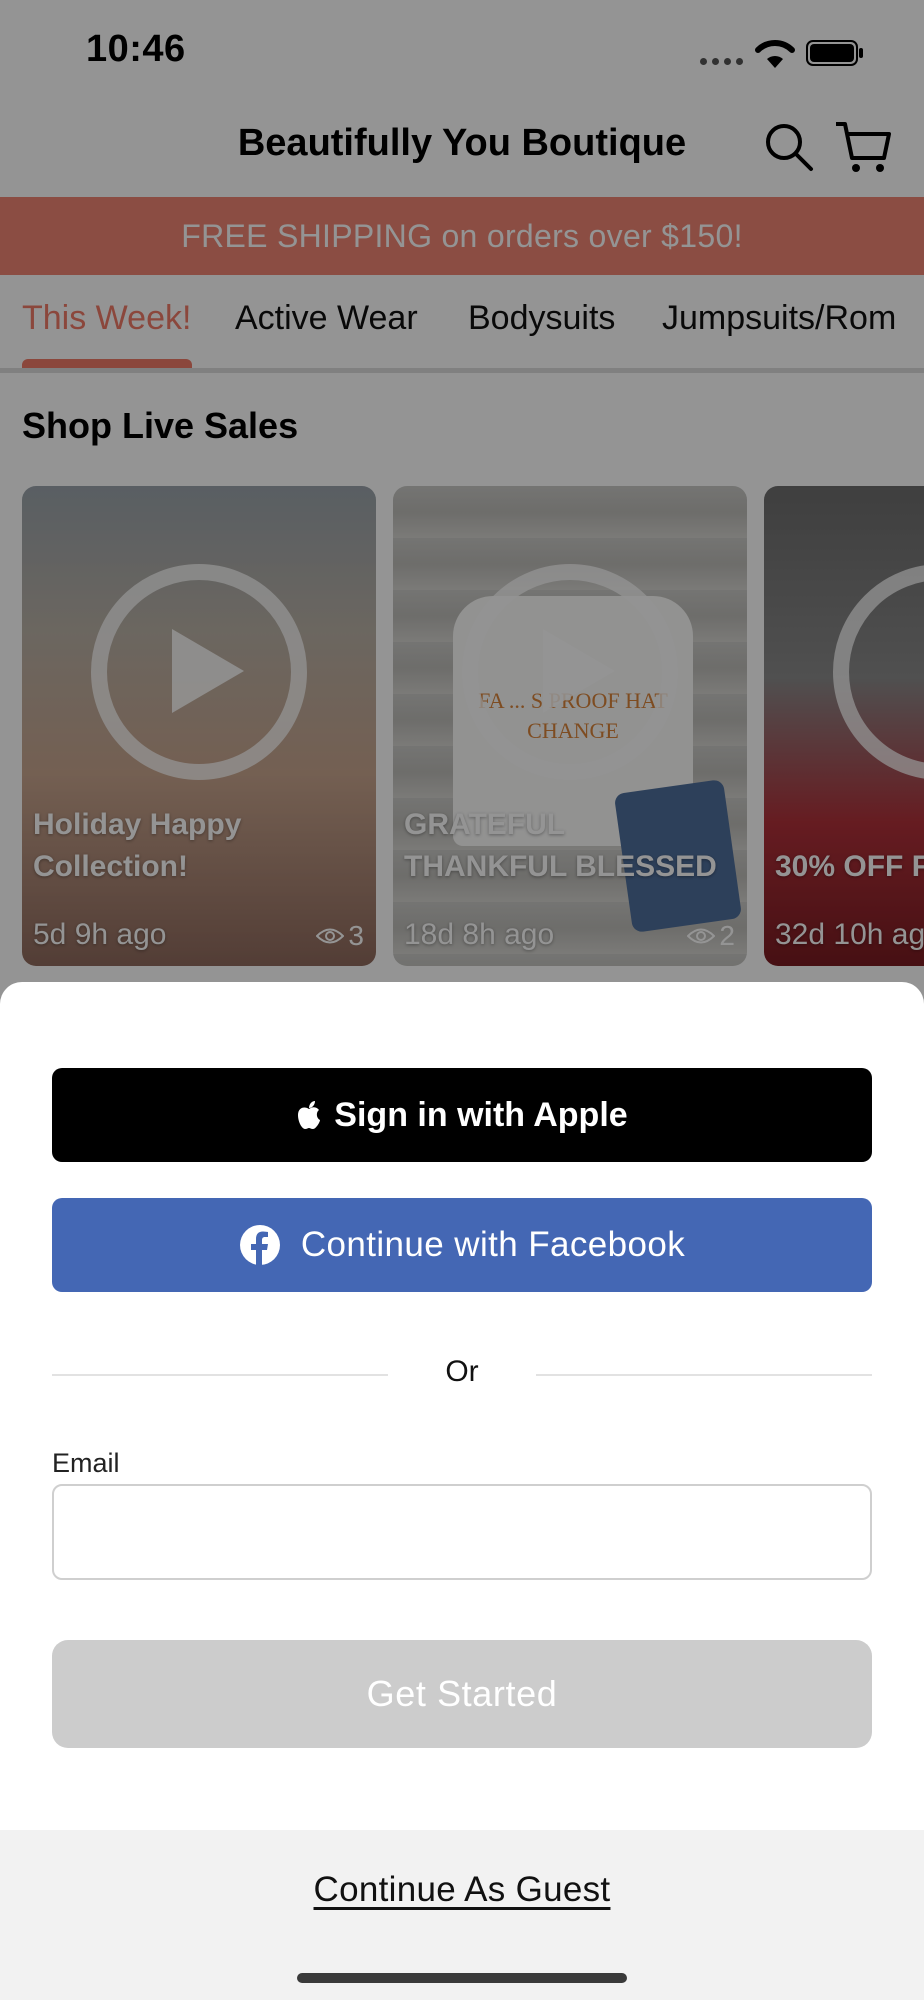 The height and width of the screenshot is (2000, 924). What do you see at coordinates (220, 1375) in the screenshot?
I see `divider-left` at bounding box center [220, 1375].